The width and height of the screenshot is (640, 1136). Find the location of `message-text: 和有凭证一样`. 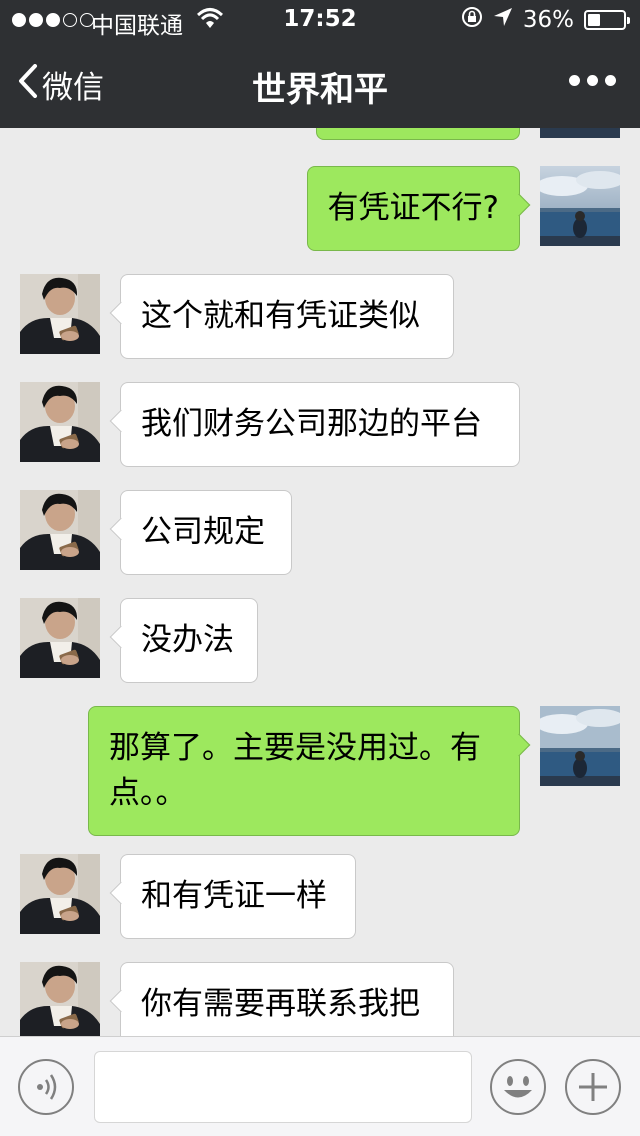

message-text: 和有凭证一样 is located at coordinates (234, 896).